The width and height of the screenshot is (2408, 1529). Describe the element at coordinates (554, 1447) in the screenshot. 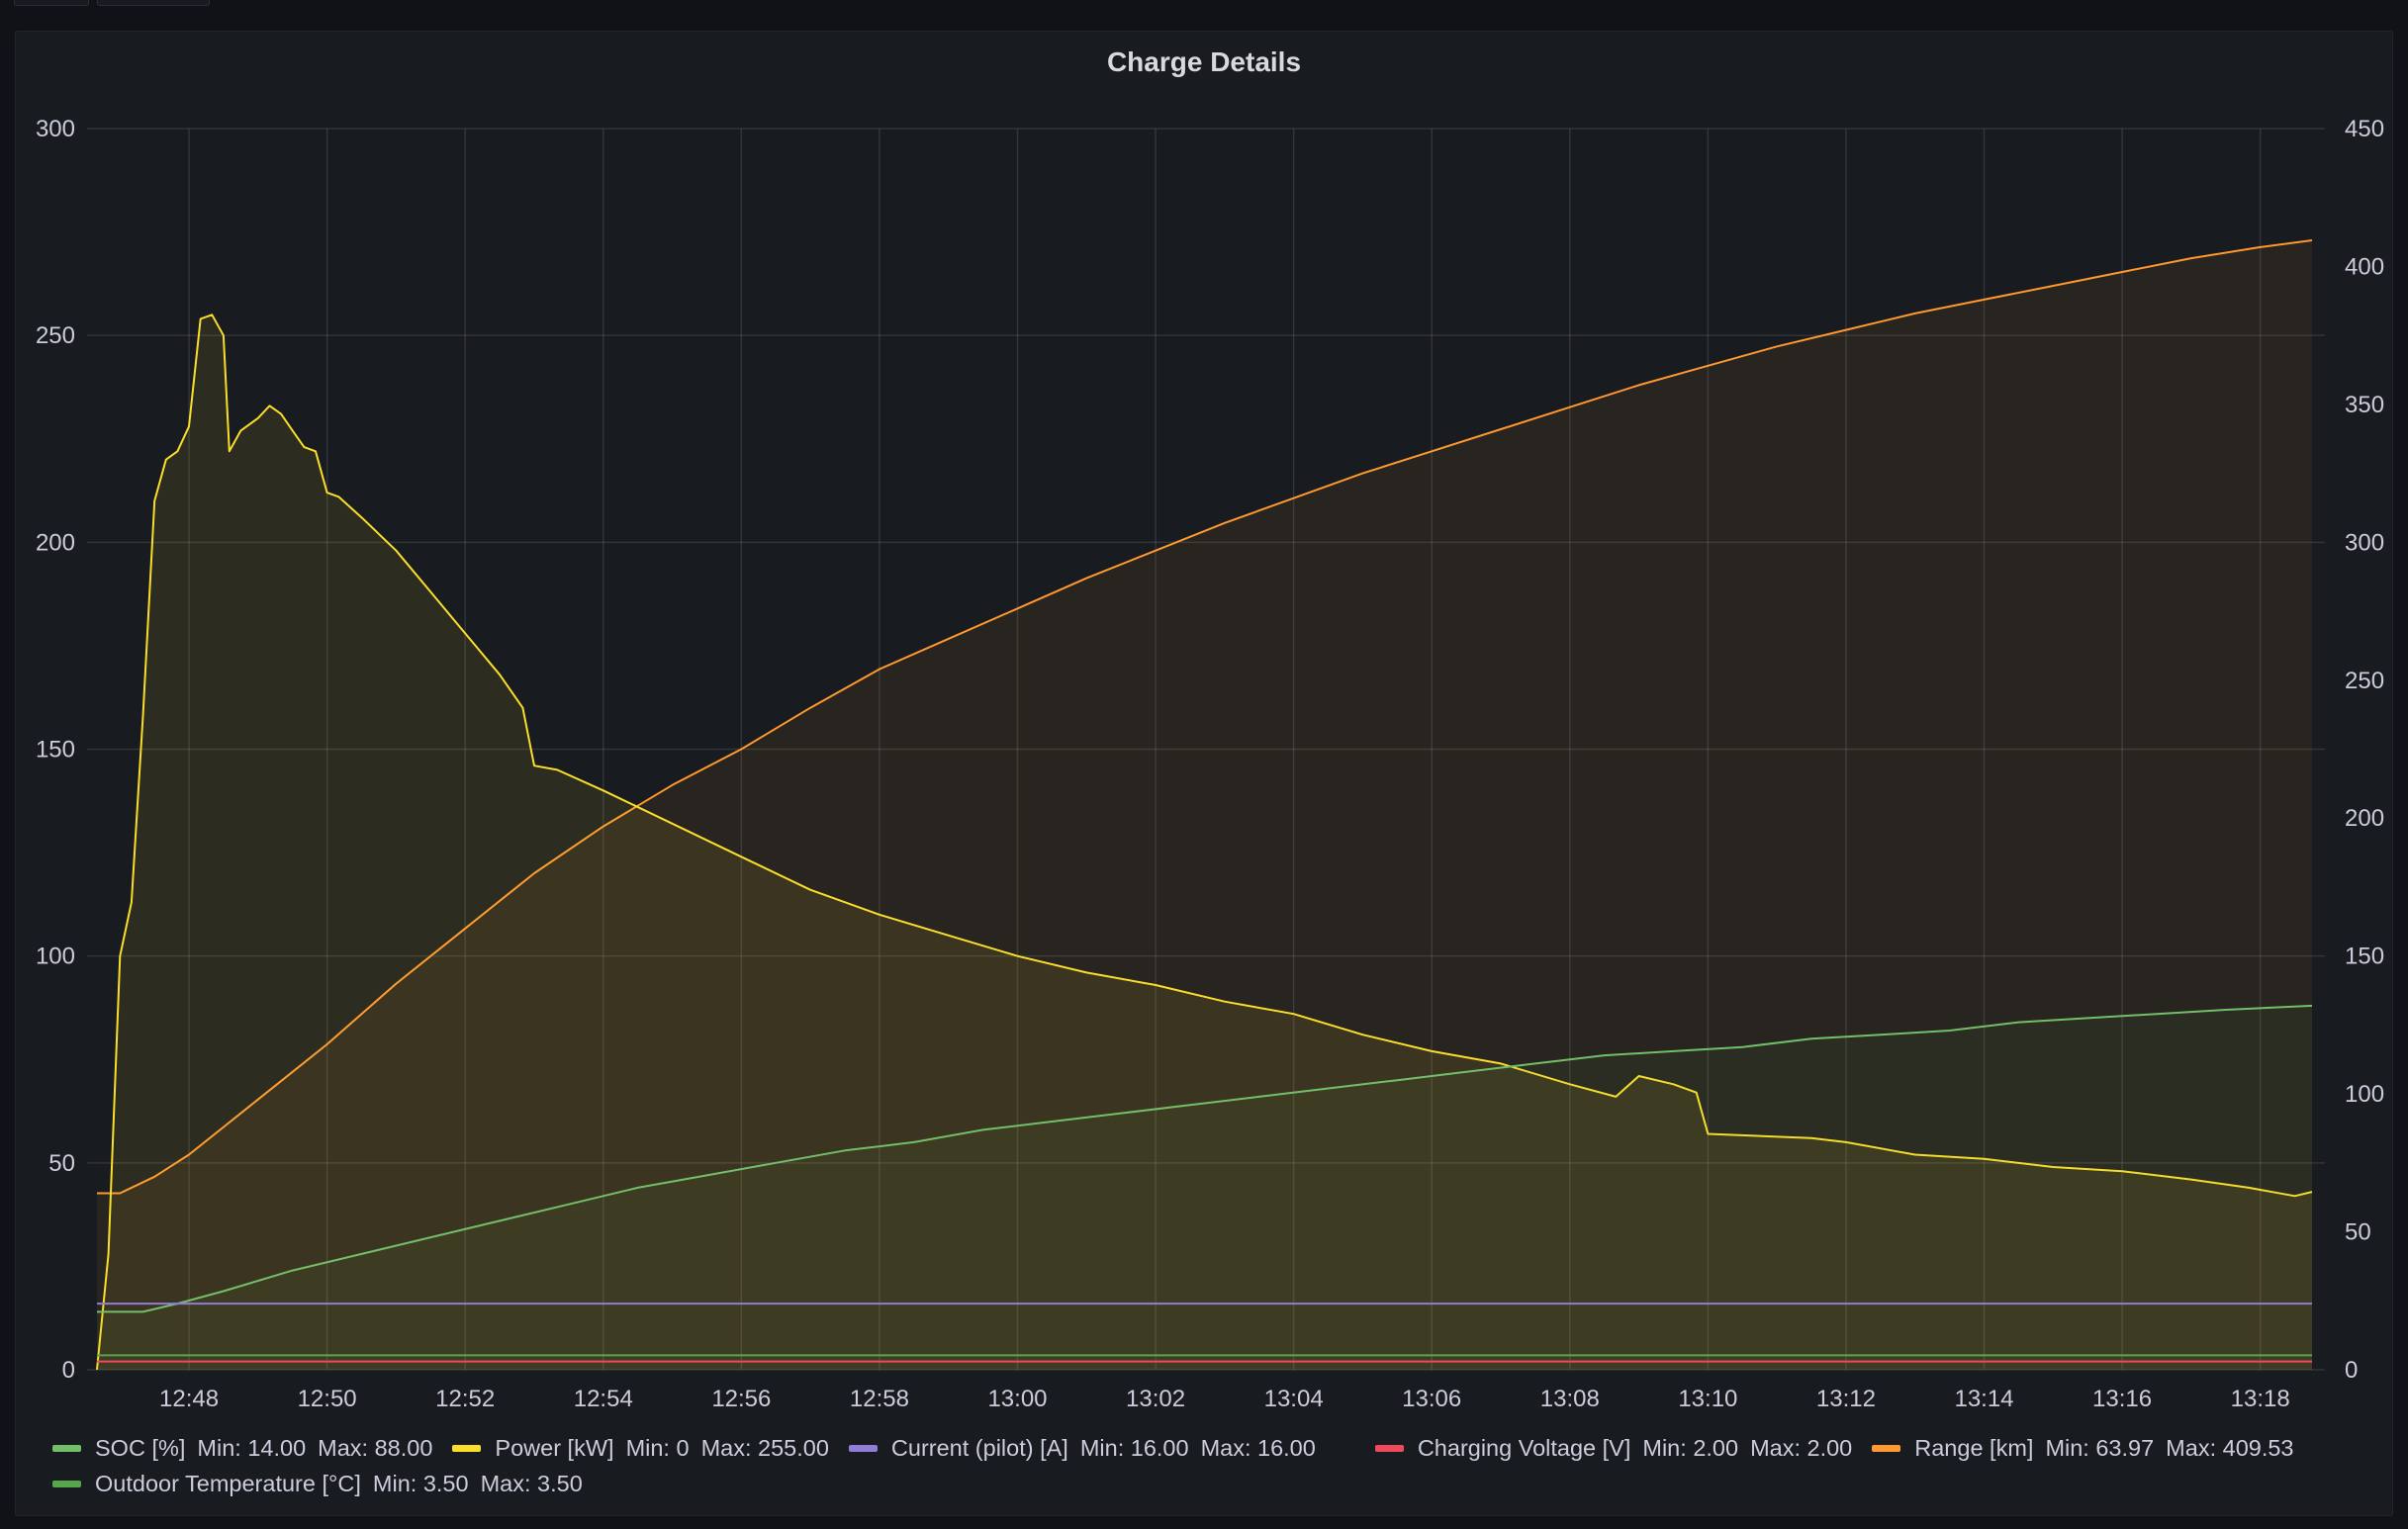

I see `legend-label: Power [kW]` at that location.